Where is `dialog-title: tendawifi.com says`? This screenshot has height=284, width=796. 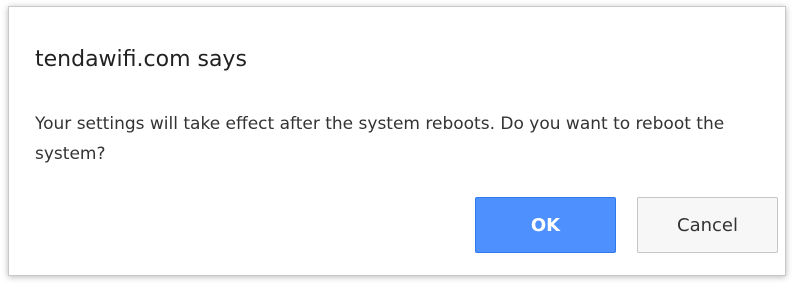 dialog-title: tendawifi.com says is located at coordinates (141, 59).